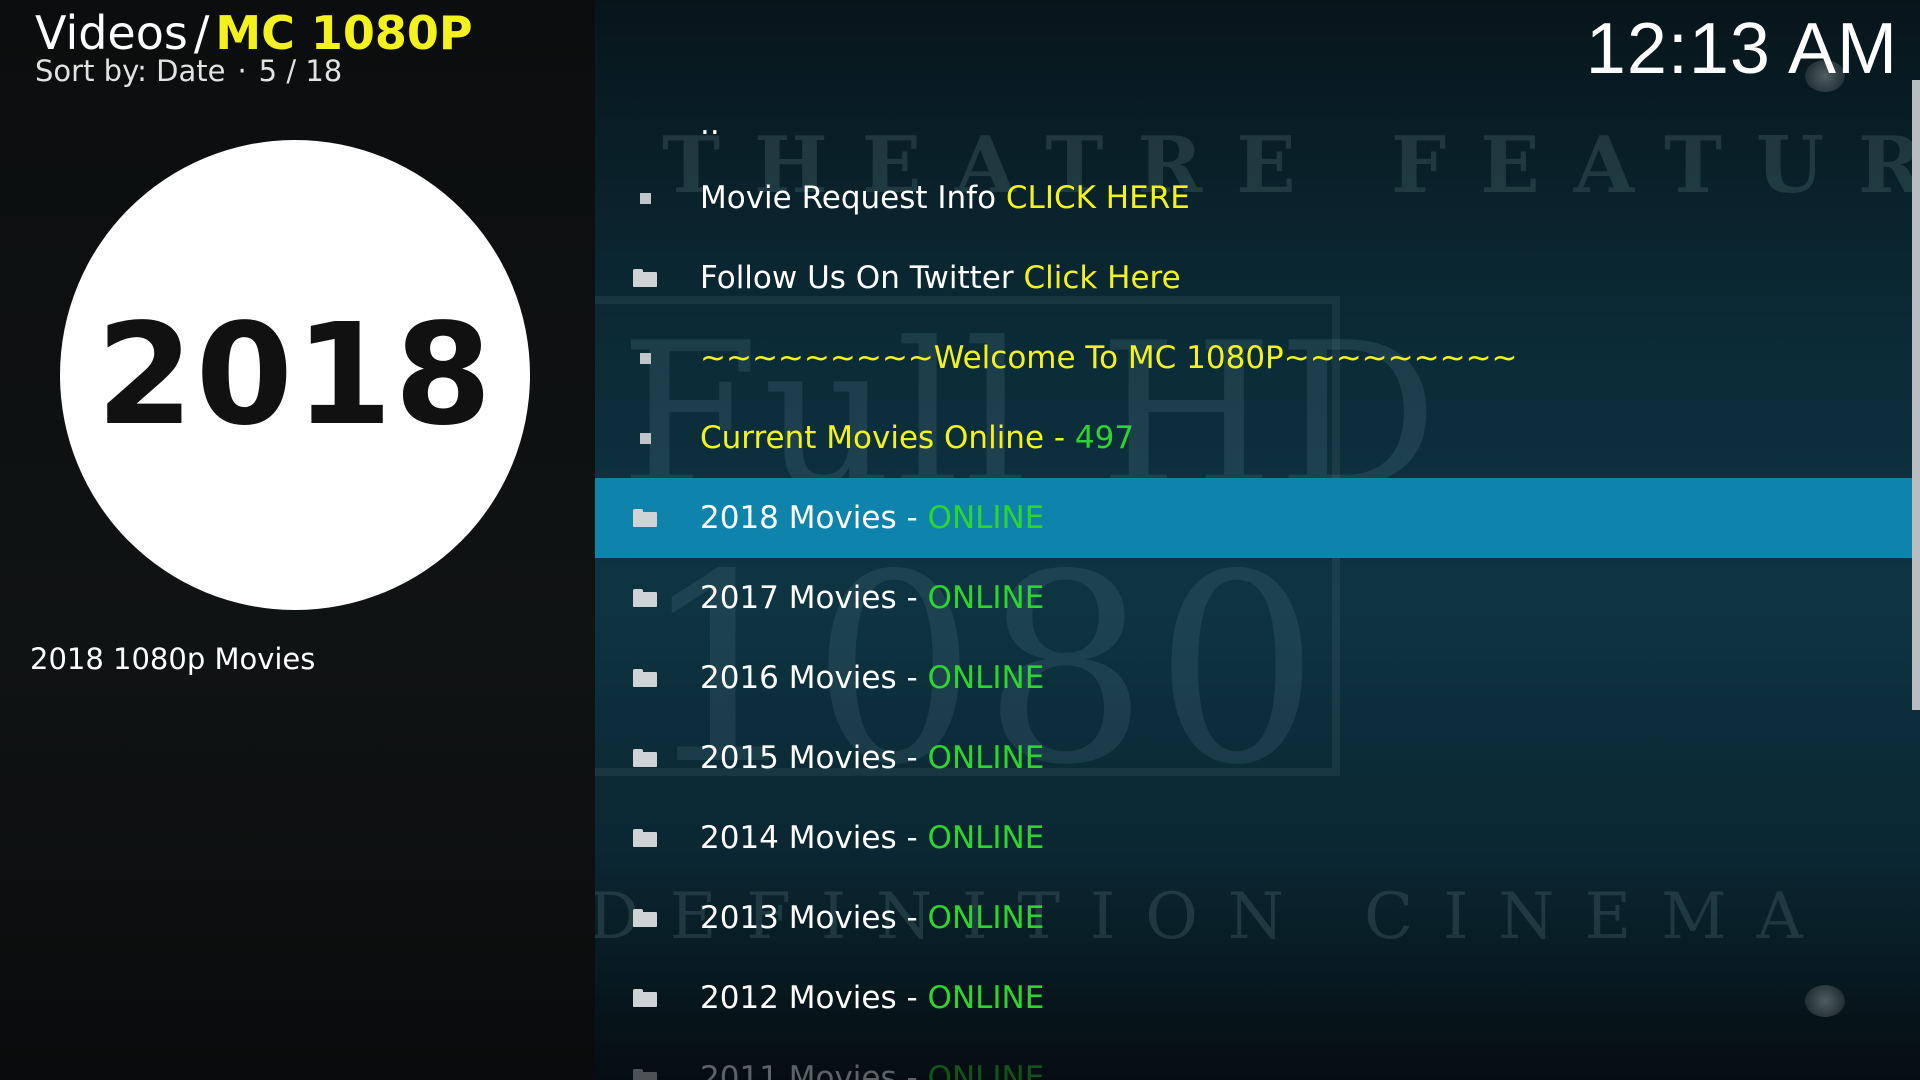 This screenshot has width=1920, height=1080. Describe the element at coordinates (1097, 198) in the screenshot. I see `list-item-suffix: CLICK HERE` at that location.